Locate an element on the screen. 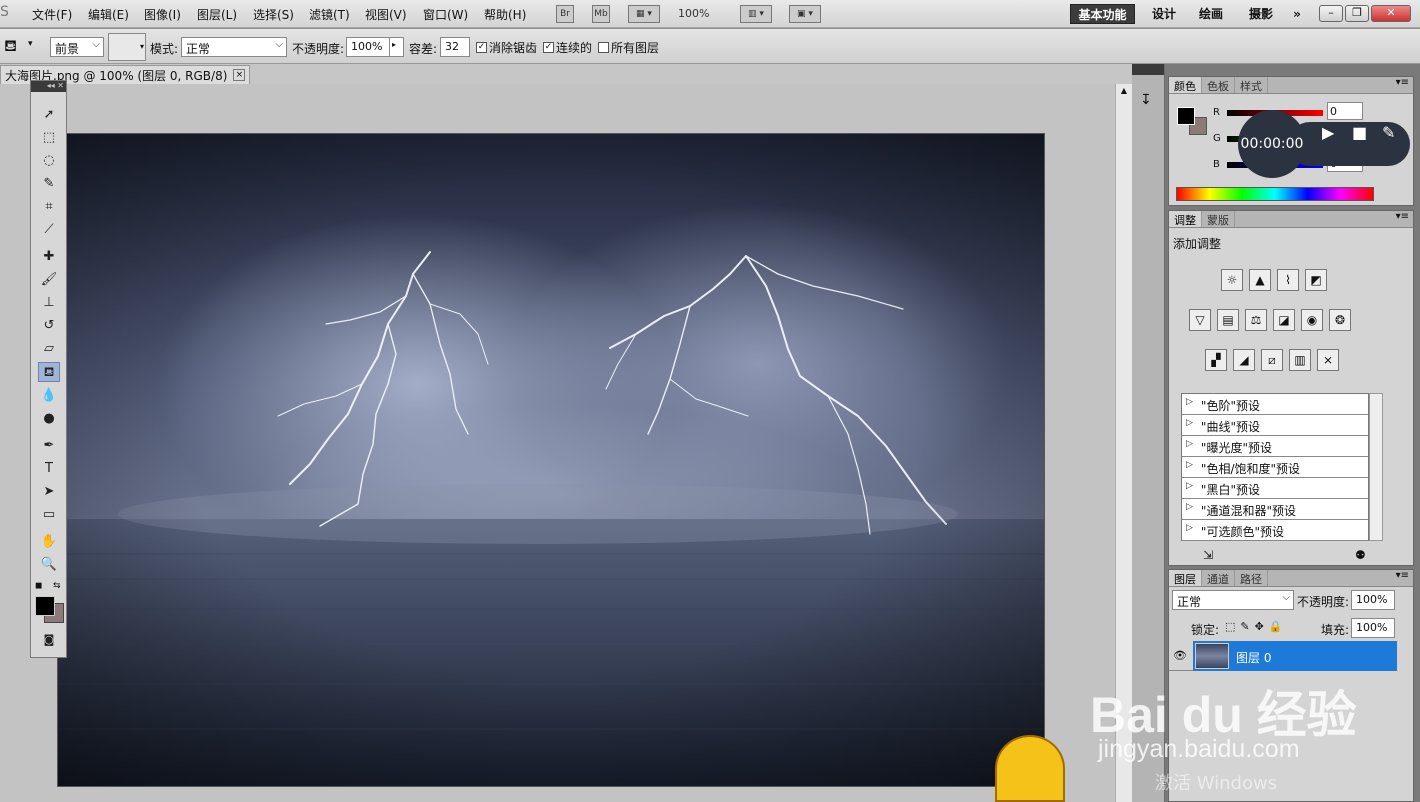  lock-options-icons: ⬚✎✥🔒 is located at coordinates (1256, 626).